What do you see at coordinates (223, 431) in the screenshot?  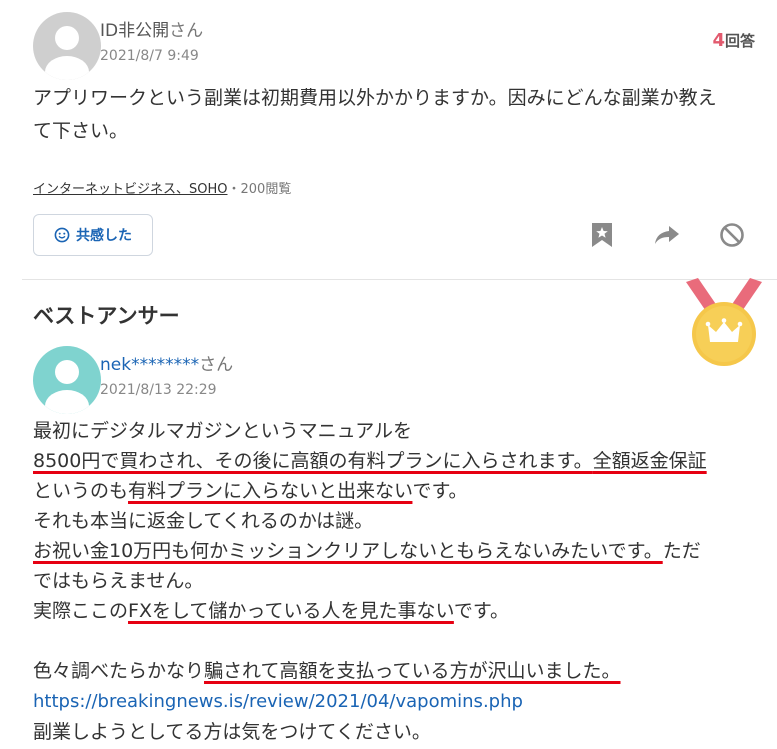 I see `answer-line: 最初にデジタルマガジンというマニュアルを` at bounding box center [223, 431].